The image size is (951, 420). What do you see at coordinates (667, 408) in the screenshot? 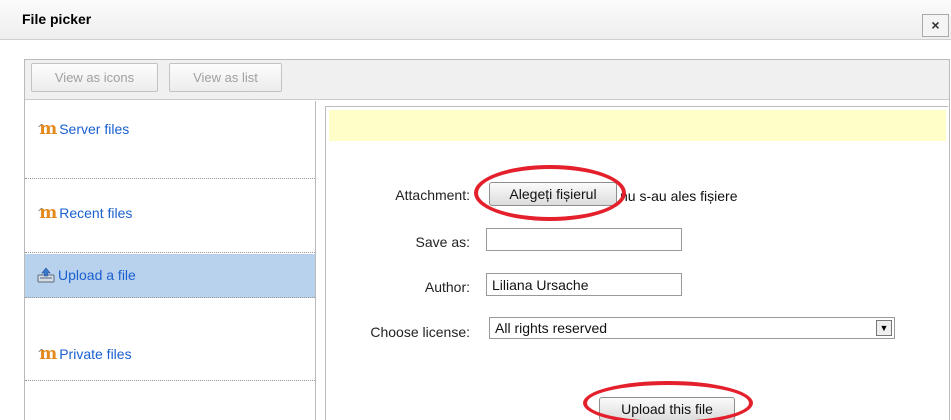
I see `upload-this-file-button: Upload this file` at bounding box center [667, 408].